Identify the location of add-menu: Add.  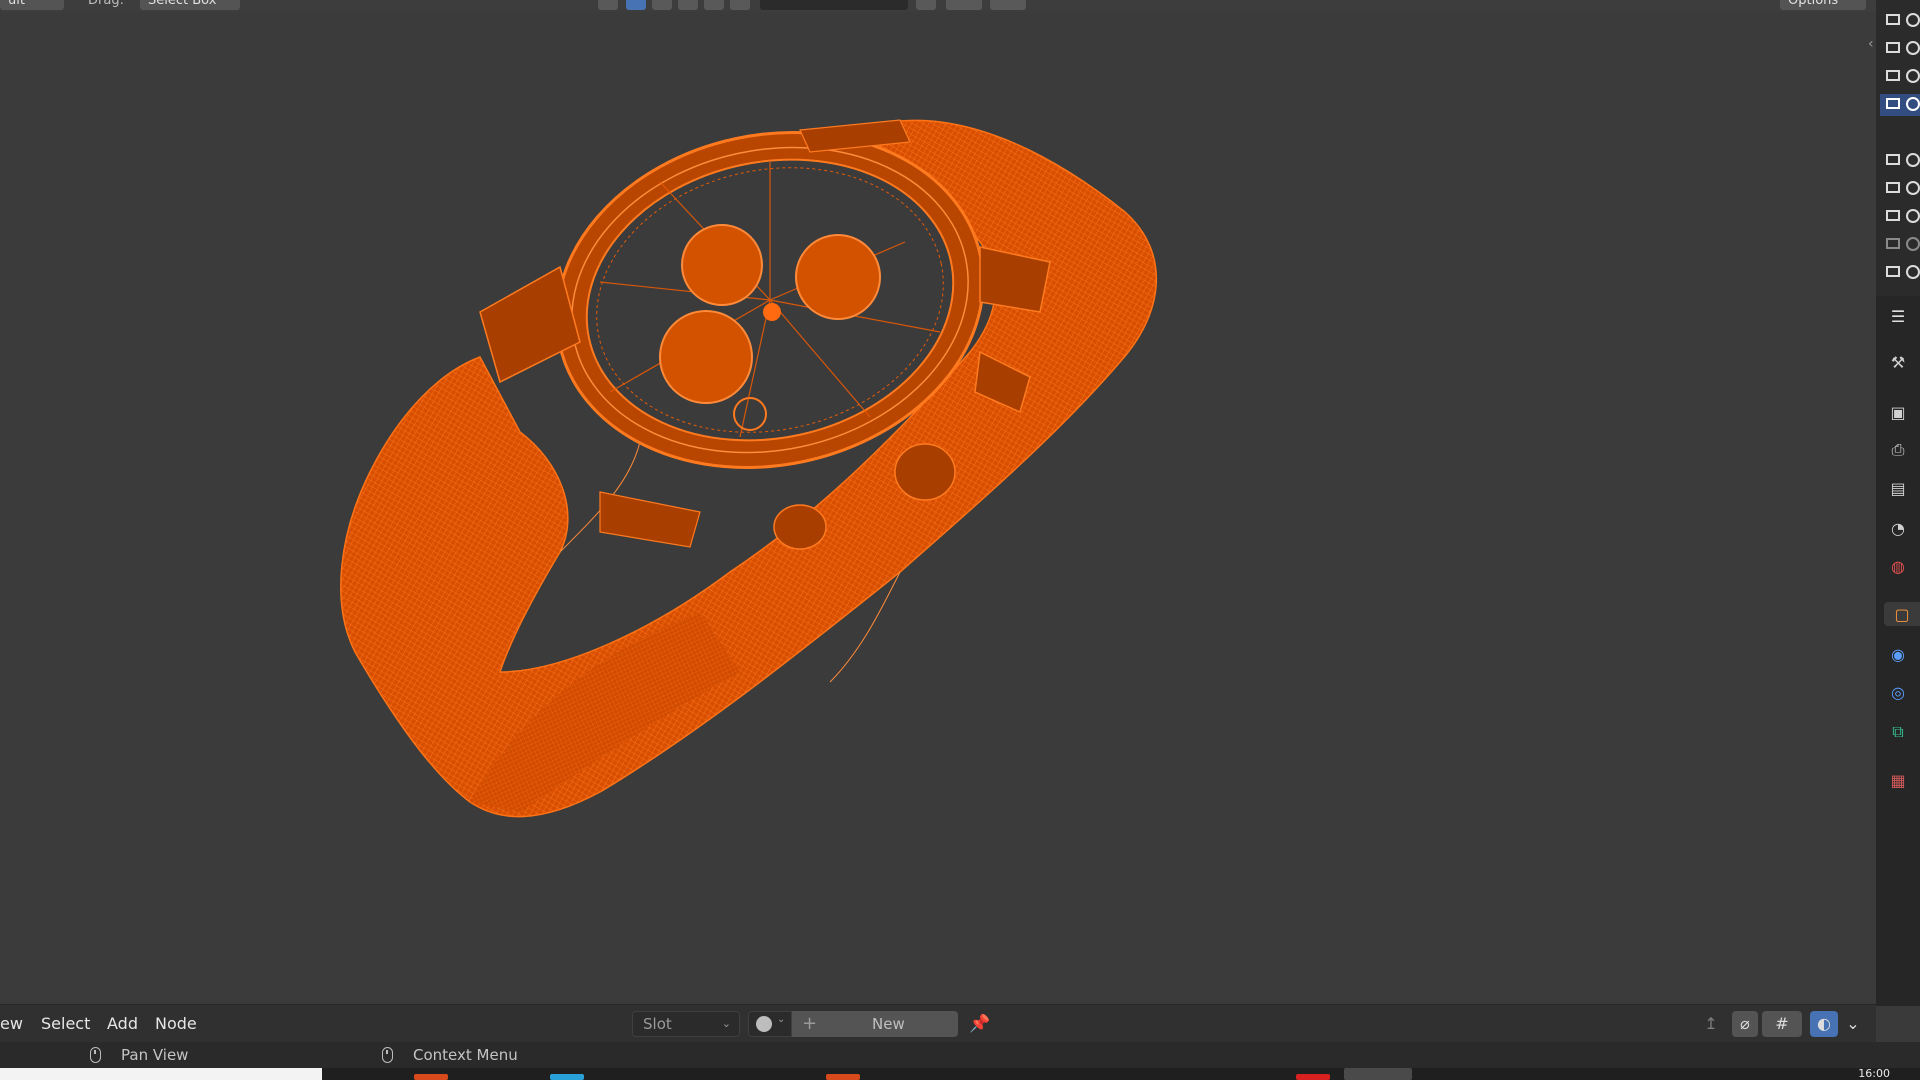
(122, 1023).